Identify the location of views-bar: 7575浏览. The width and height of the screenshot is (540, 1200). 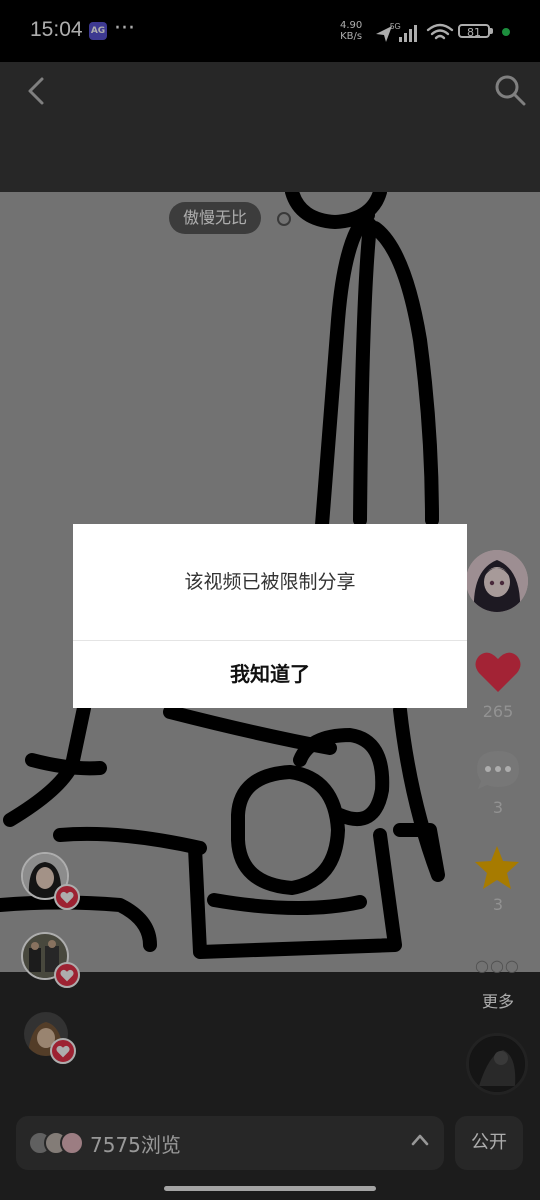
(230, 1143).